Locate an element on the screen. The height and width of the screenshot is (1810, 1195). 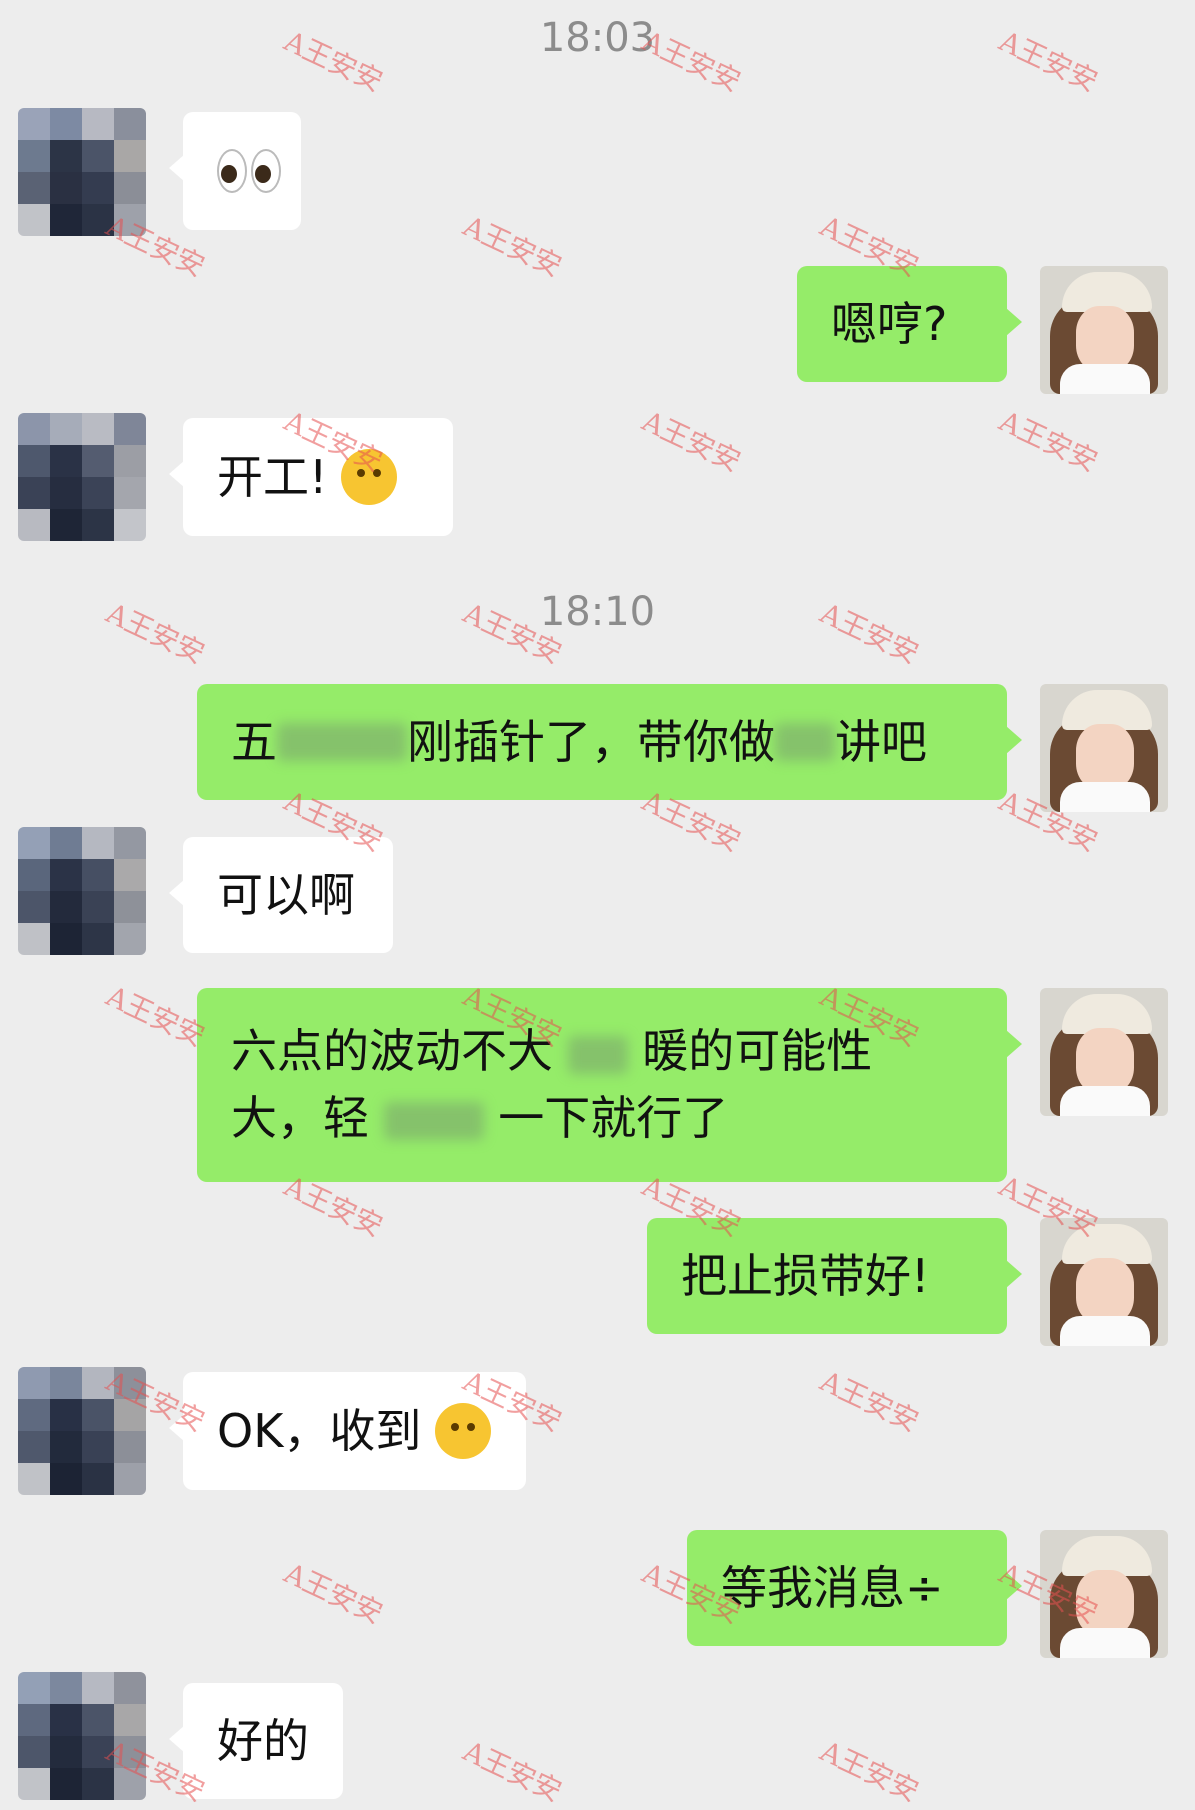
message-text: 可以啊 is located at coordinates (286, 894).